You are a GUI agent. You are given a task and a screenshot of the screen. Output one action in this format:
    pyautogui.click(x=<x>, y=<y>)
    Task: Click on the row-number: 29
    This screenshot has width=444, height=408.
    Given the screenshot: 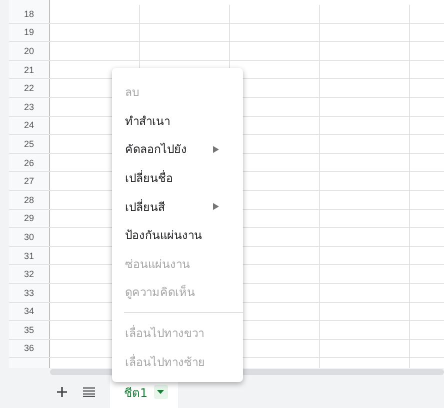 What is the action you would take?
    pyautogui.click(x=29, y=219)
    